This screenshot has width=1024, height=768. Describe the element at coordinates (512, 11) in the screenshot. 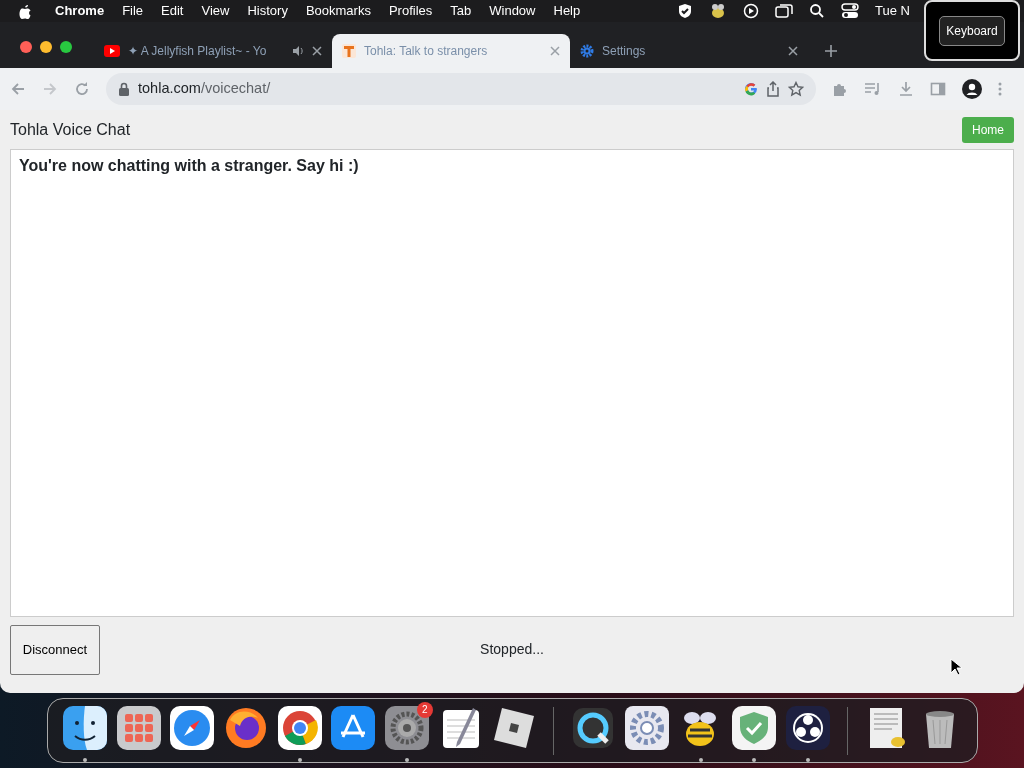

I see `menu-item: Window` at that location.